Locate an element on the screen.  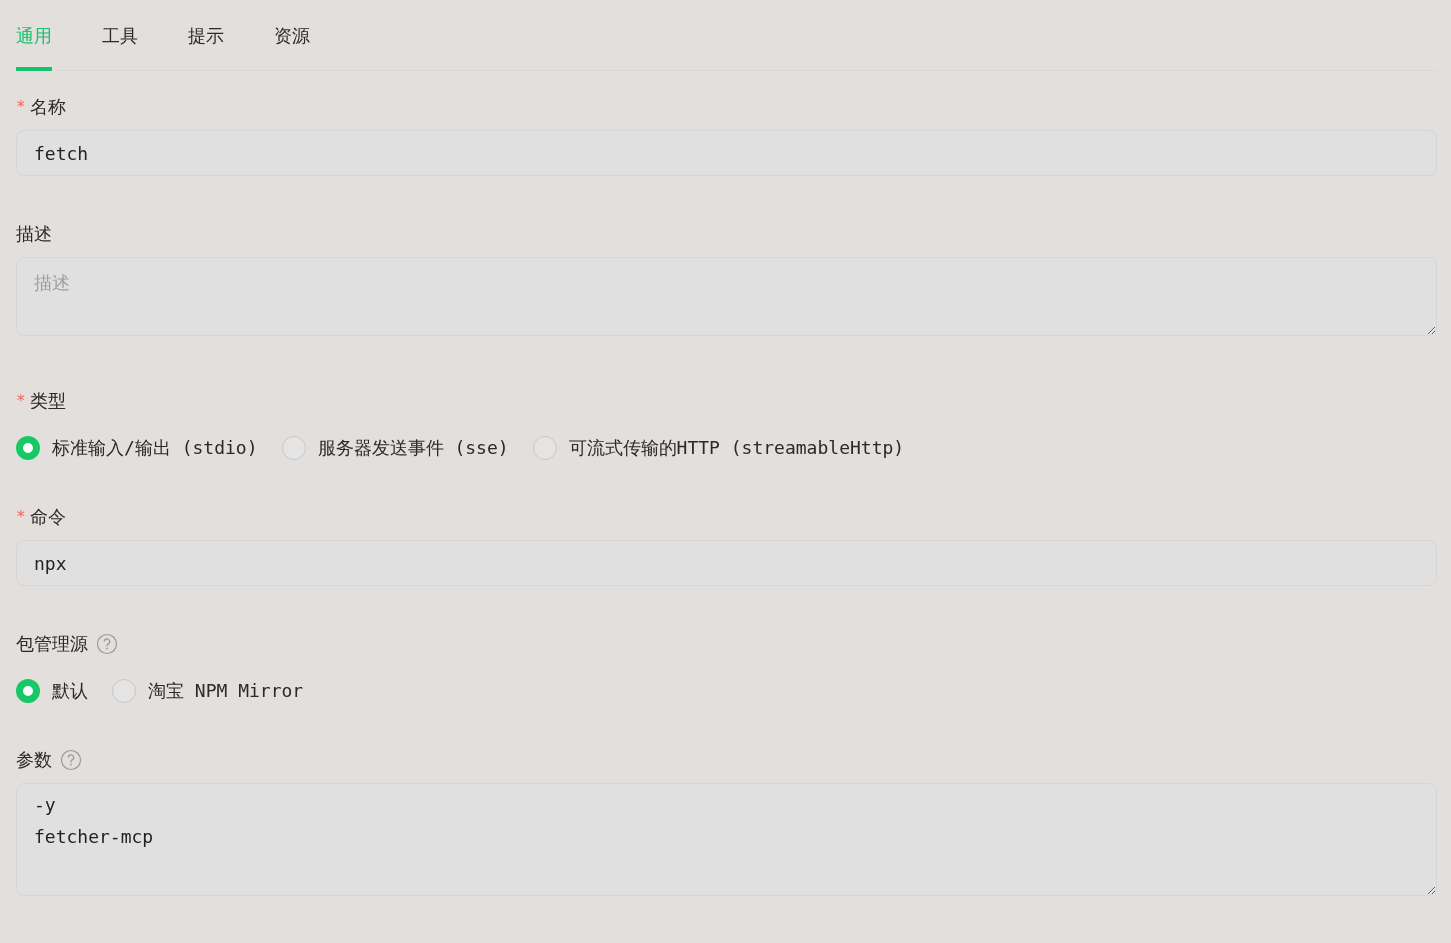
radio-option: 淘宝 NPM Mirror is located at coordinates (208, 691).